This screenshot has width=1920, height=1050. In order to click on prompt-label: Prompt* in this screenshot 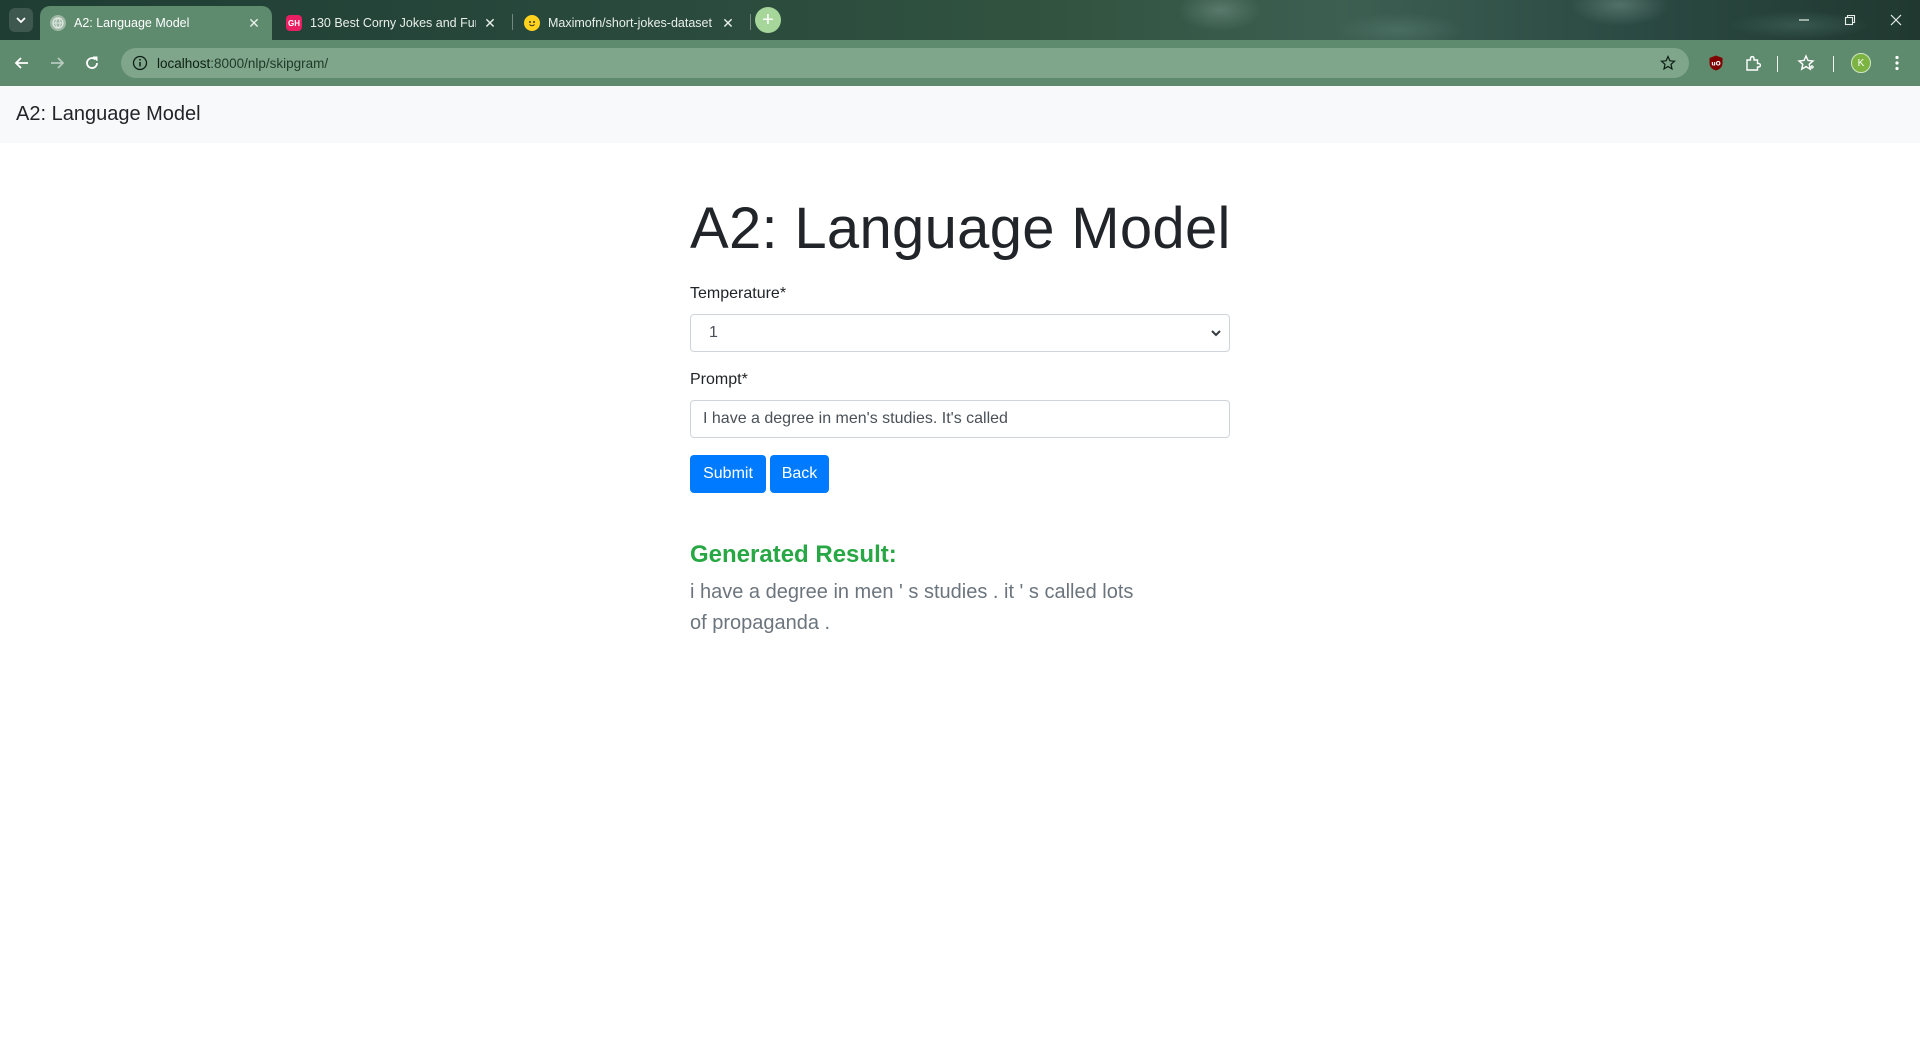, I will do `click(719, 379)`.